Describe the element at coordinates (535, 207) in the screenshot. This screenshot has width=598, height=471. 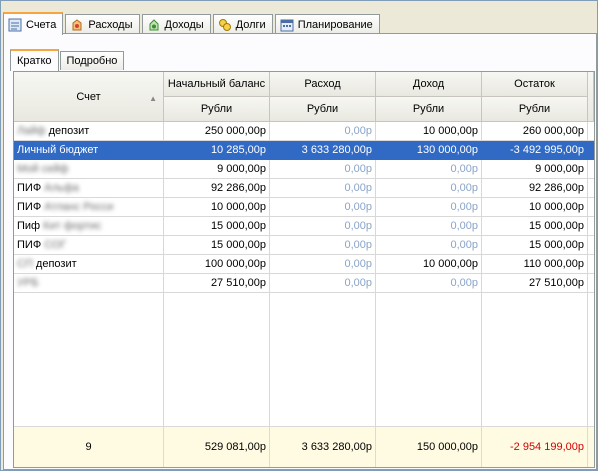
I see `balance-cell: 10 000,00р` at that location.